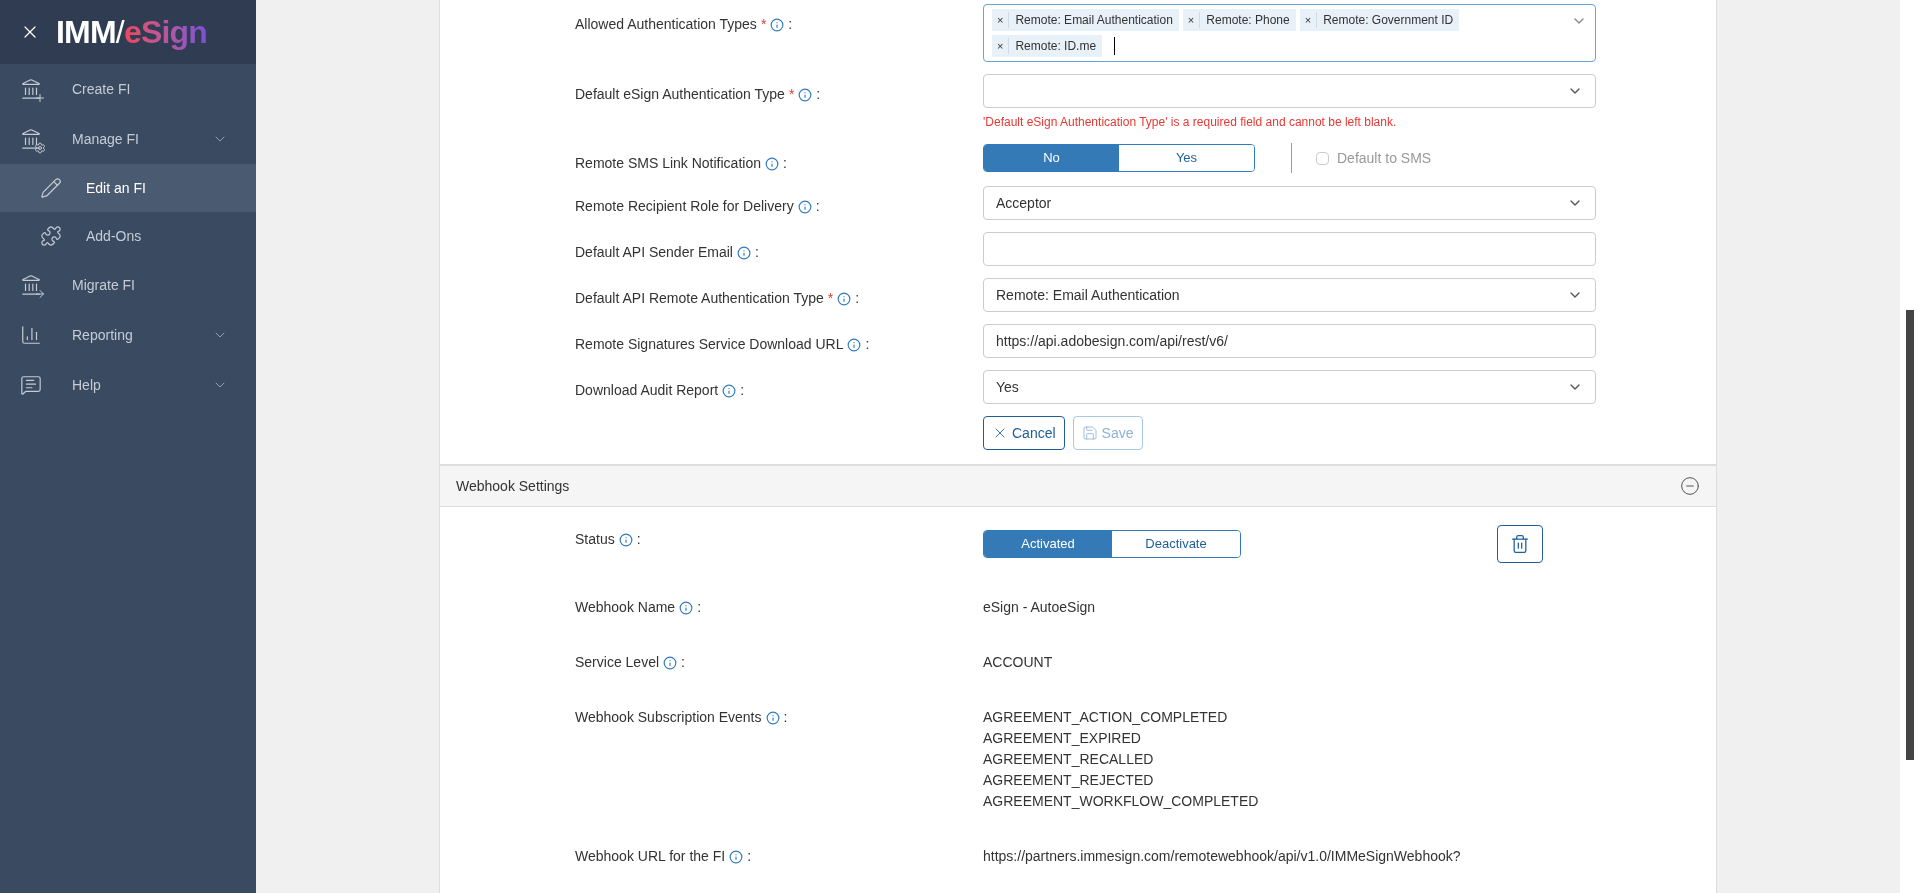 Image resolution: width=1920 pixels, height=893 pixels. What do you see at coordinates (128, 335) in the screenshot?
I see `nav-item: Reporting` at bounding box center [128, 335].